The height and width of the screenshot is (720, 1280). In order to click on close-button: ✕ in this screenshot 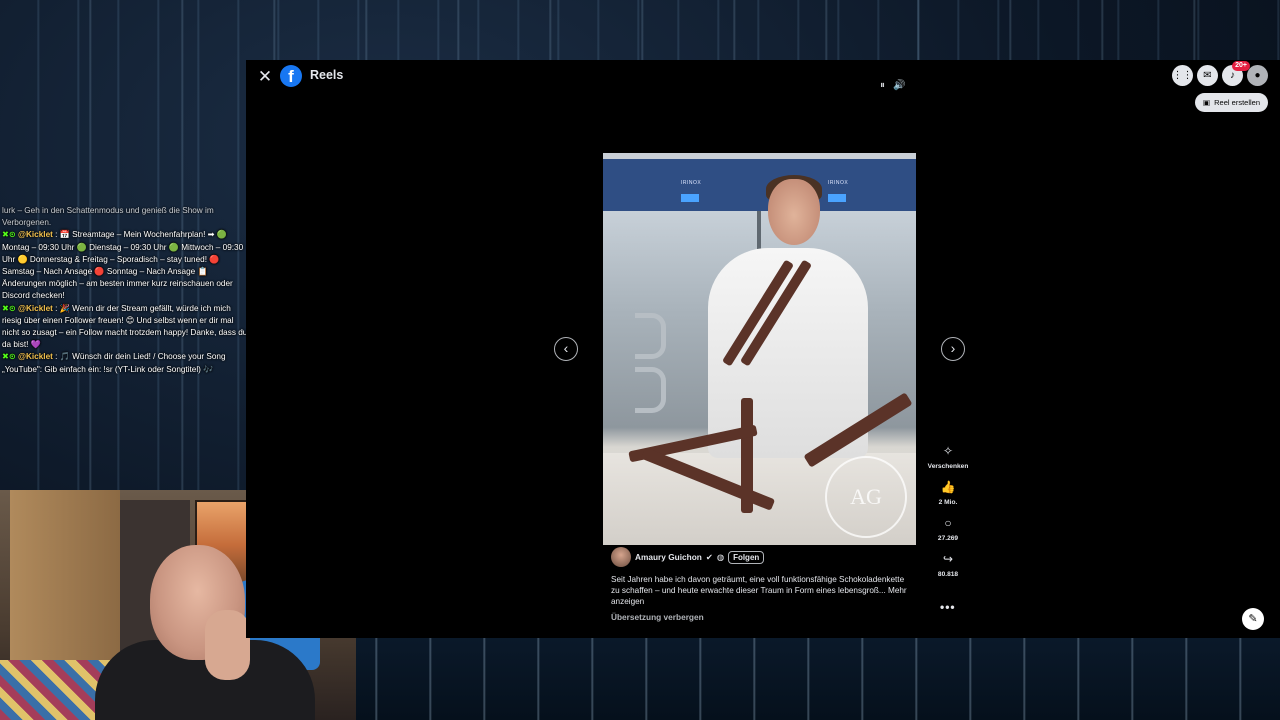, I will do `click(265, 77)`.